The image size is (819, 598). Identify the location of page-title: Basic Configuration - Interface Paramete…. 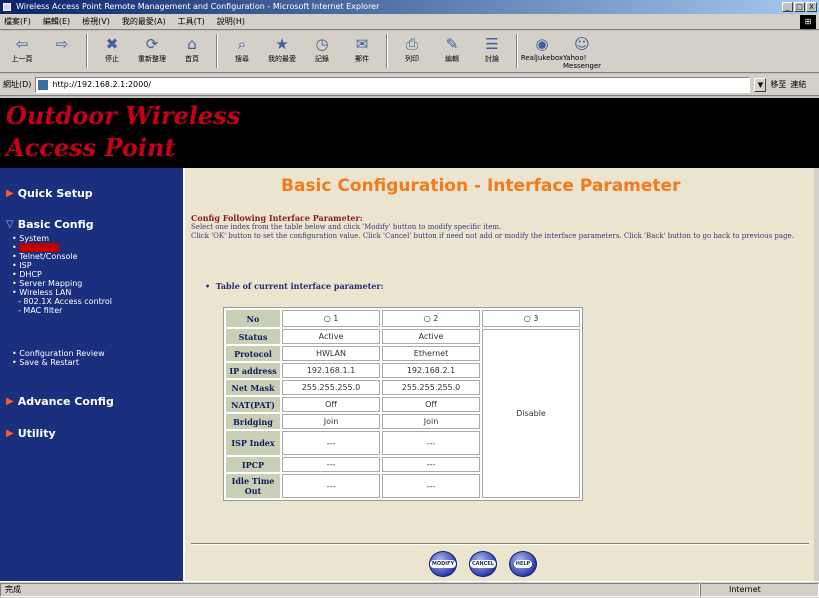
(481, 186).